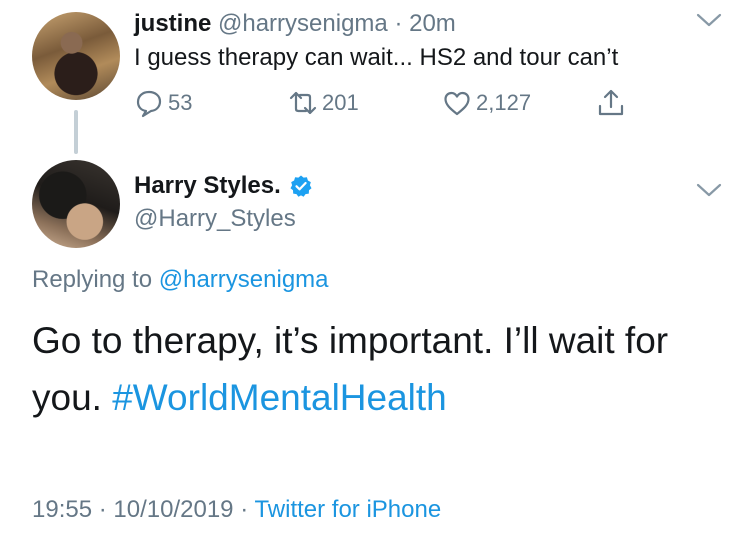 The width and height of the screenshot is (750, 537). I want to click on tweet-time: 20m, so click(432, 23).